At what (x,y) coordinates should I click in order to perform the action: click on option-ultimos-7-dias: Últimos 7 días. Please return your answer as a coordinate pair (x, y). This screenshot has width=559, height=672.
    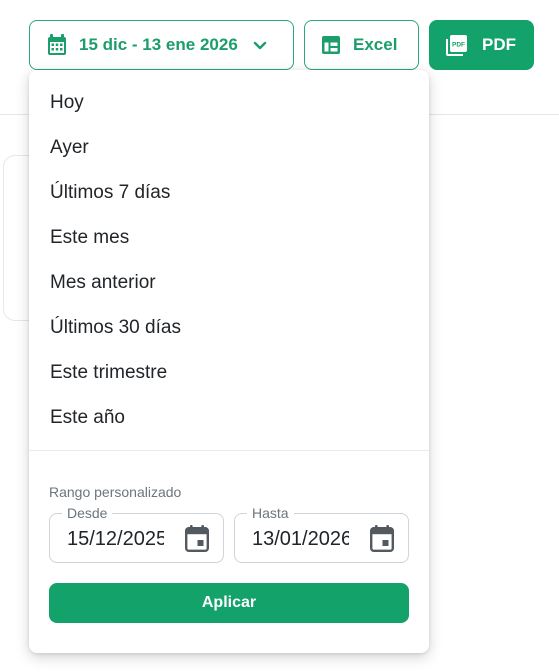
    Looking at the image, I should click on (110, 193).